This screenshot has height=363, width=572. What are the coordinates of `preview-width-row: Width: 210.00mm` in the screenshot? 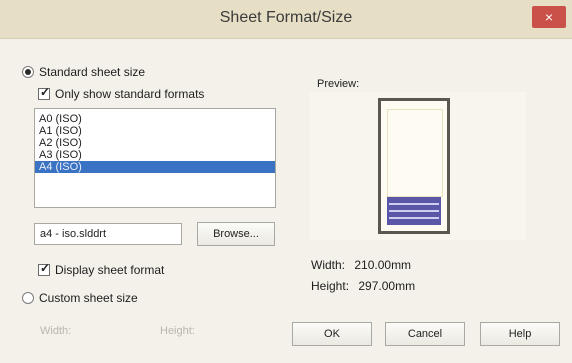 It's located at (361, 265).